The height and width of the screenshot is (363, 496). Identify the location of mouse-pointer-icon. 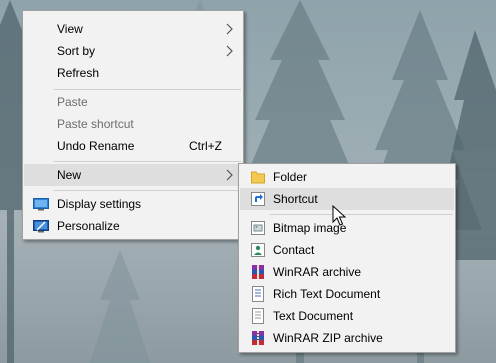
(339, 215).